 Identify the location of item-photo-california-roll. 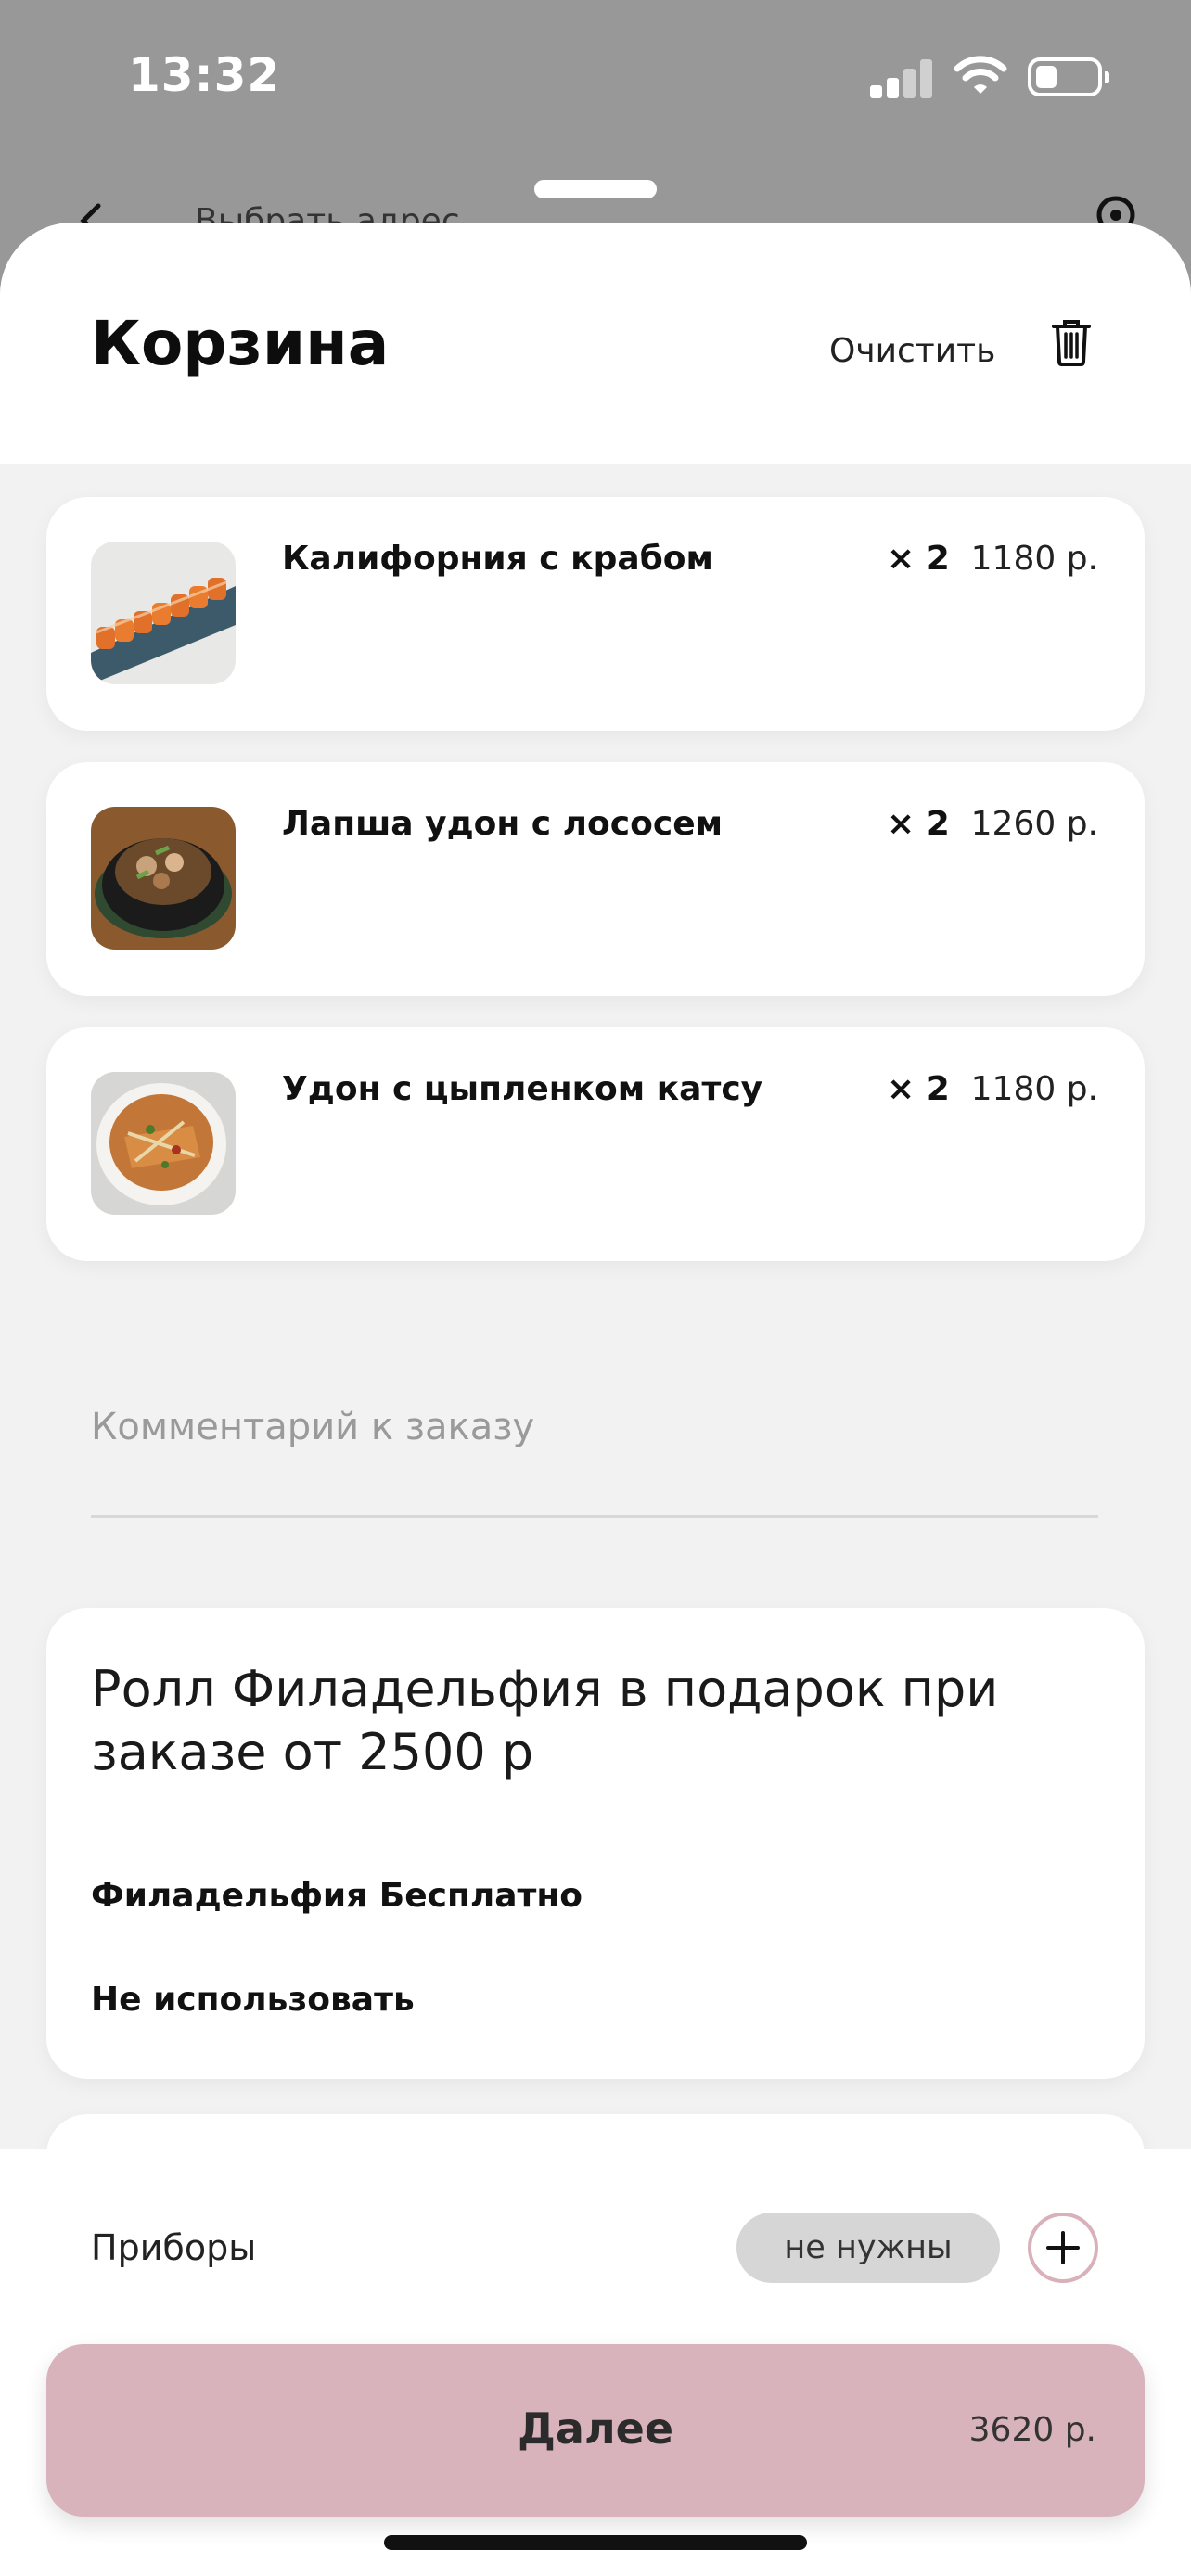
(164, 613).